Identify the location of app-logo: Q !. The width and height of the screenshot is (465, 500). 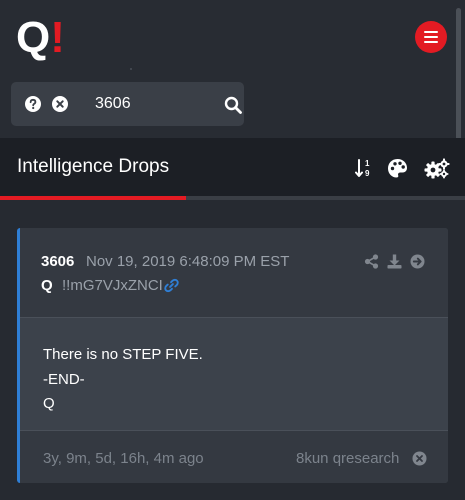
(40, 37).